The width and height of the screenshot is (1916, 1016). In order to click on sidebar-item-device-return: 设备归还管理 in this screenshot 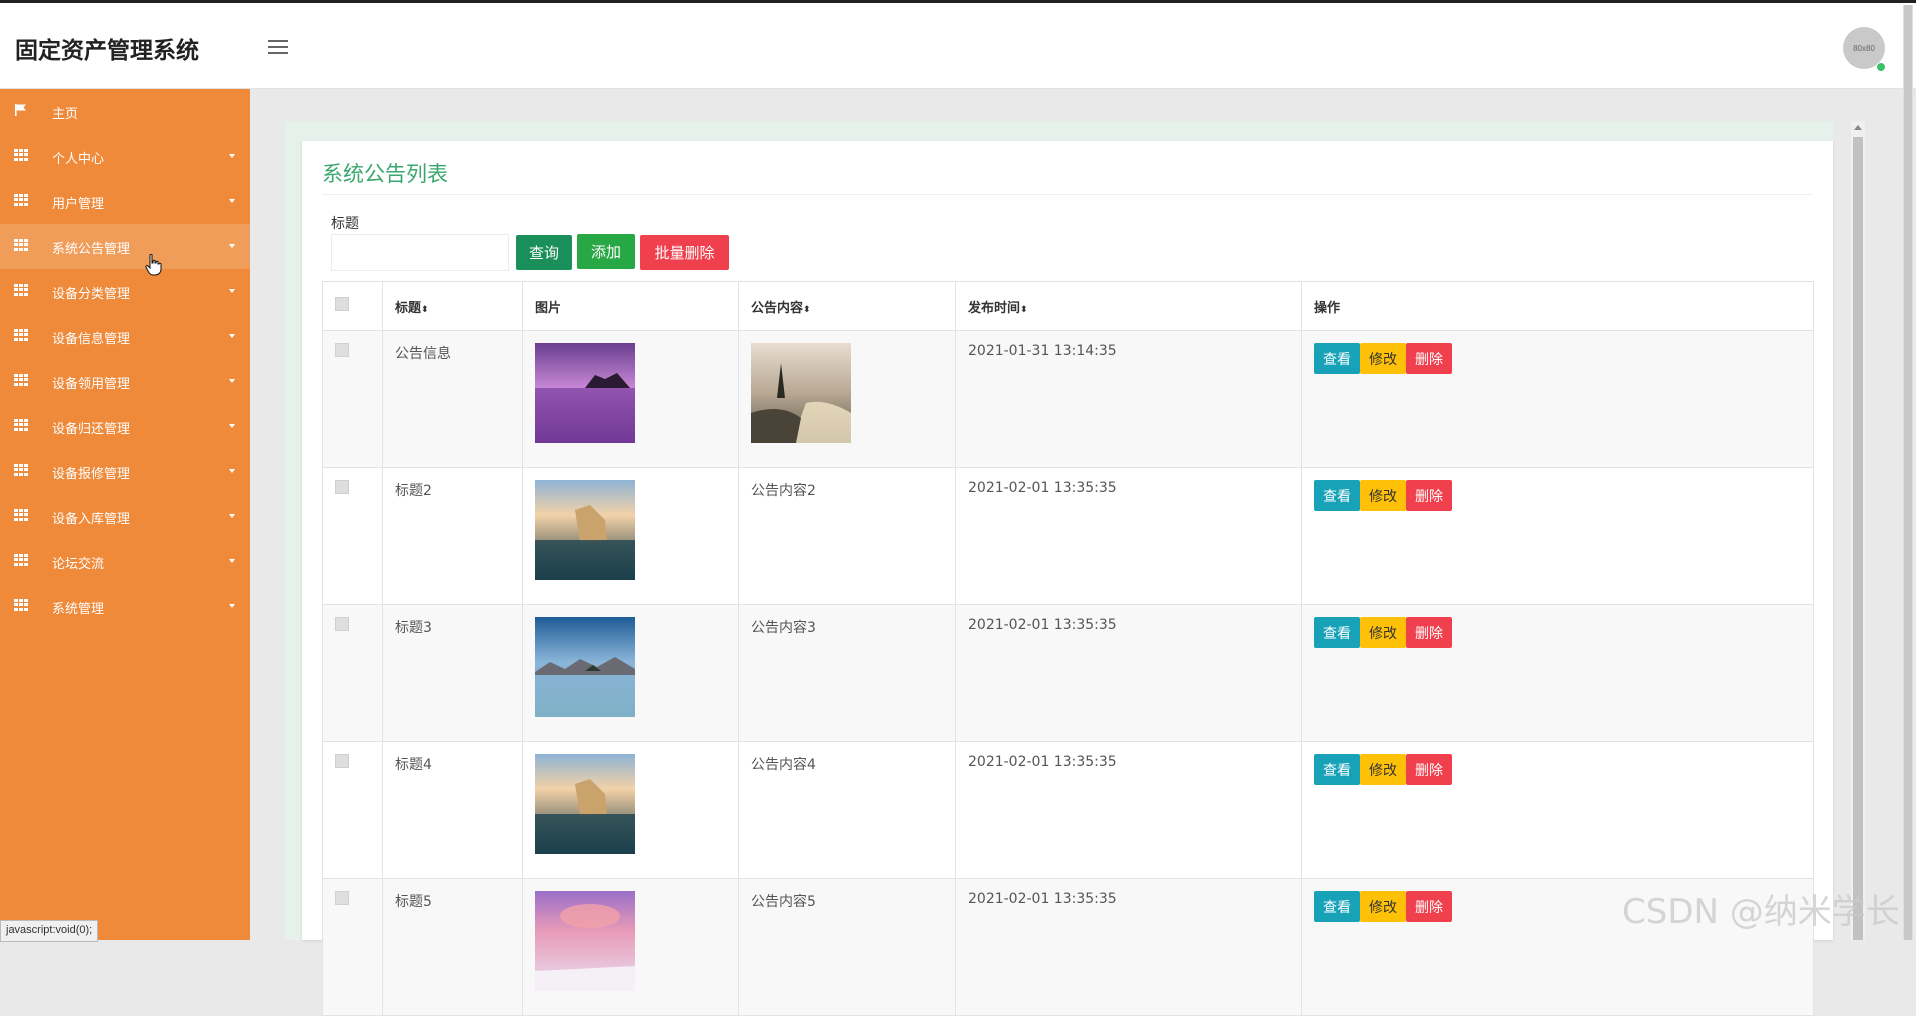, I will do `click(125, 426)`.